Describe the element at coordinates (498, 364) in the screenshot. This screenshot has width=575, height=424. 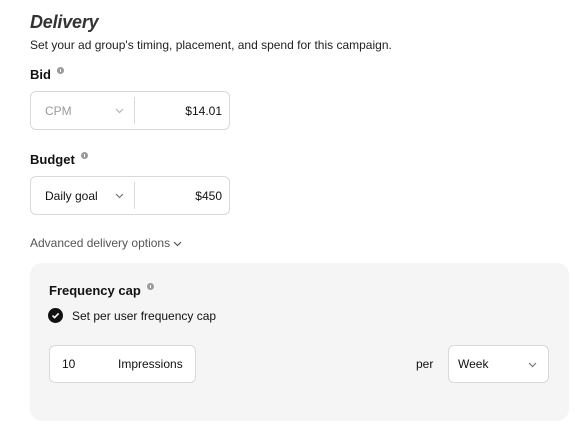
I see `period-select: Week` at that location.